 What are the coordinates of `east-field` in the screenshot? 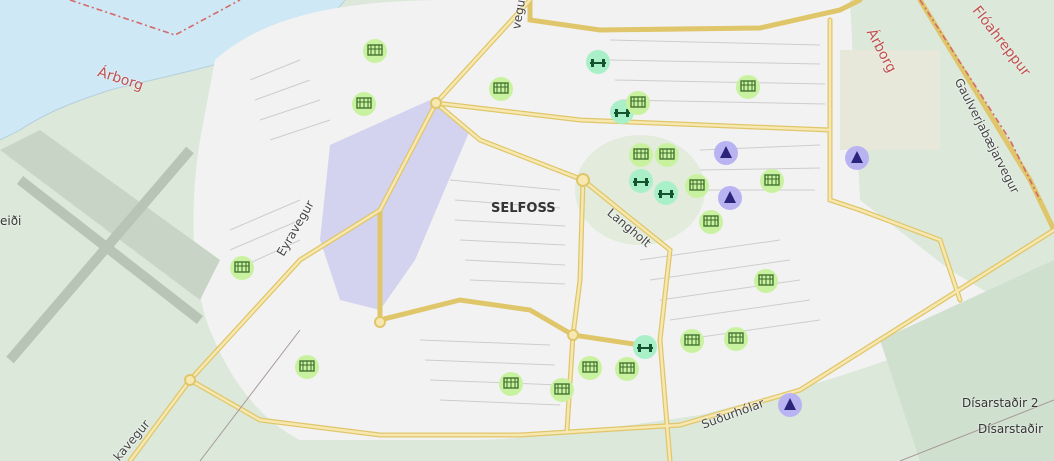 It's located at (890, 100).